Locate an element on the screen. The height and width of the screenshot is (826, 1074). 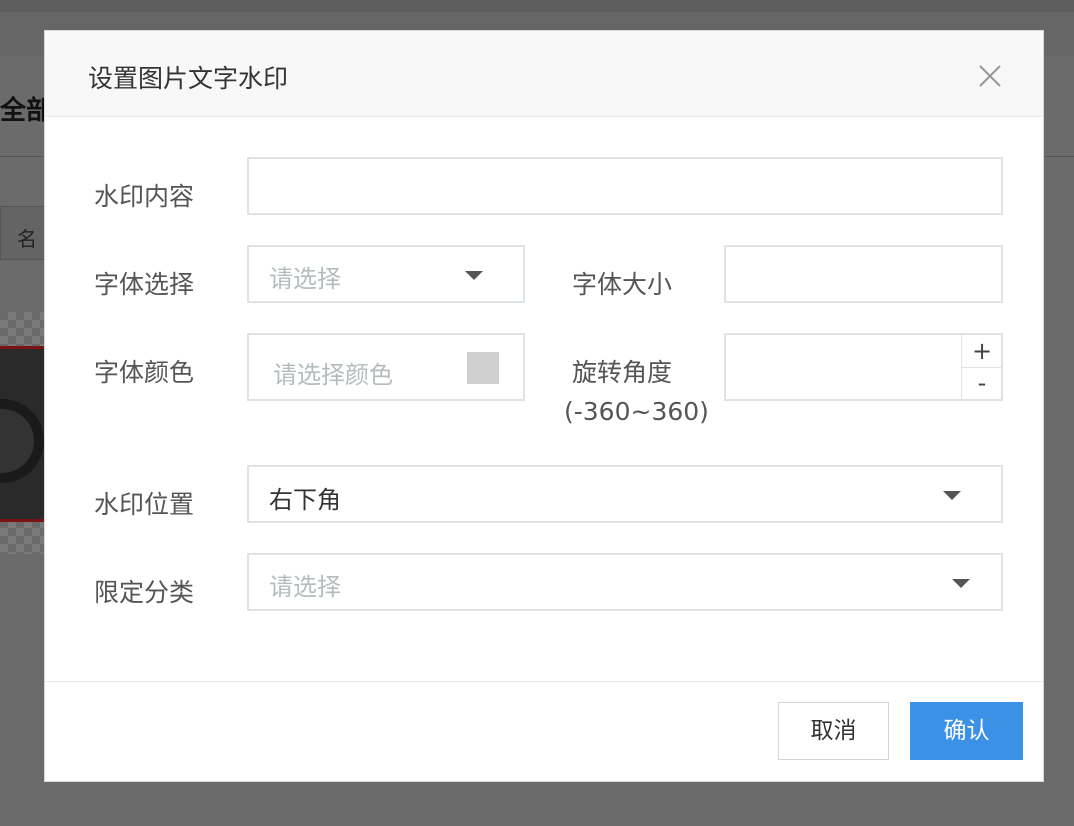
category-label: 限定分类 is located at coordinates (144, 592).